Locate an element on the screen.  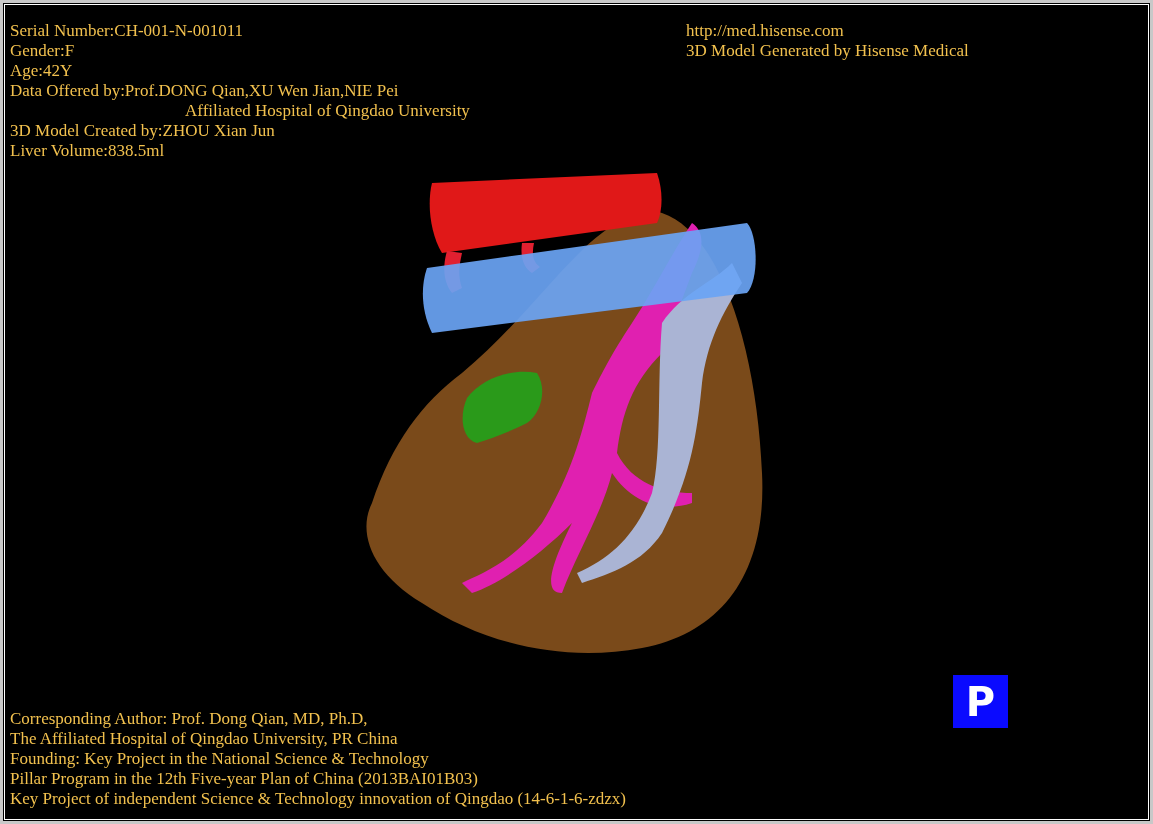
info-text: The Affiliated Hospital of Qingdao University, PR China is located at coordinates (204, 739).